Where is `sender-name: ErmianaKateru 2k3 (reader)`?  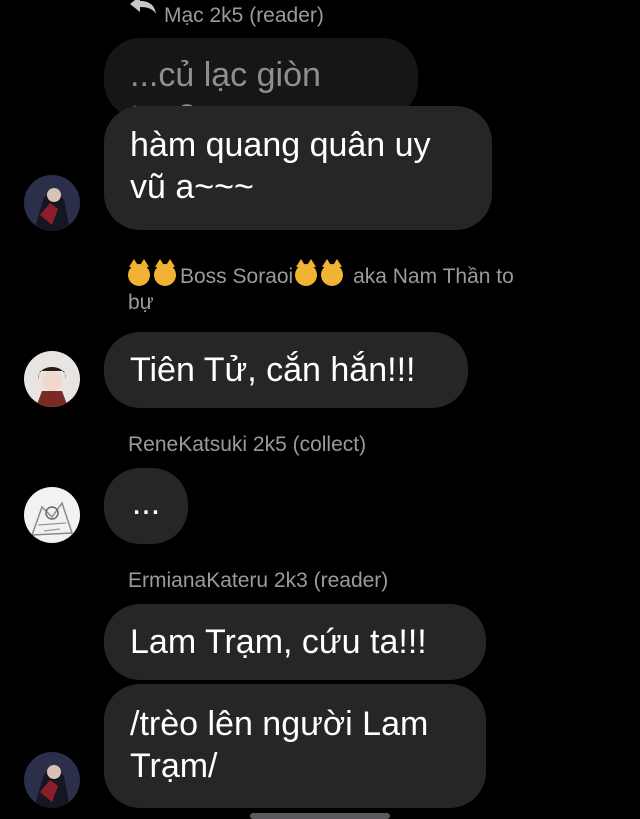 sender-name: ErmianaKateru 2k3 (reader) is located at coordinates (258, 580).